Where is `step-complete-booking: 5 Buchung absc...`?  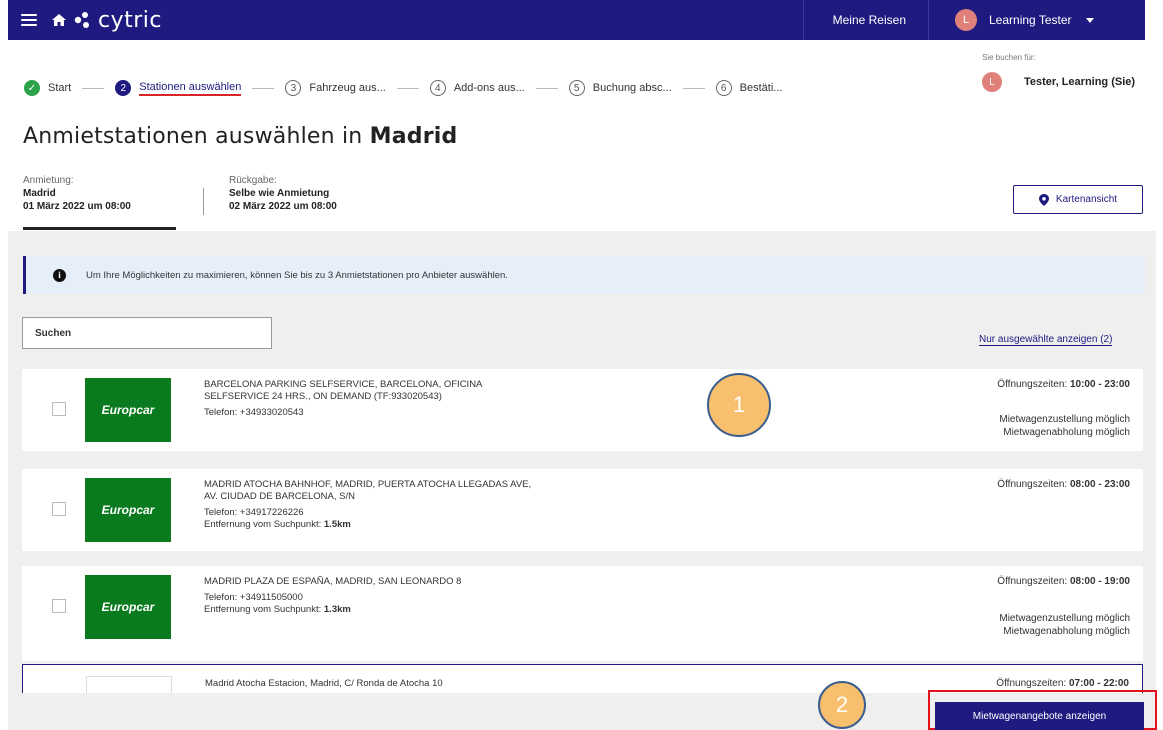 step-complete-booking: 5 Buchung absc... is located at coordinates (620, 88).